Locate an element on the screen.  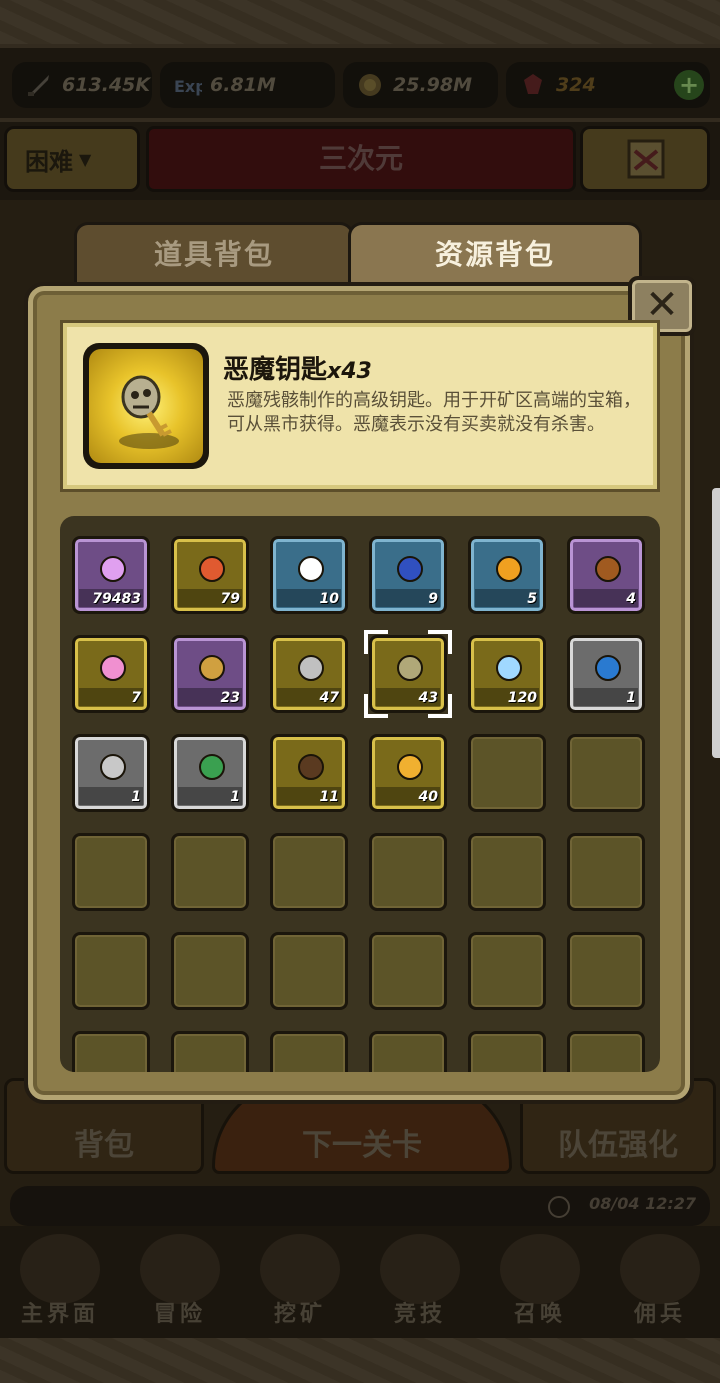
nav-mining-label: 挖矿 is located at coordinates (299, 1314).